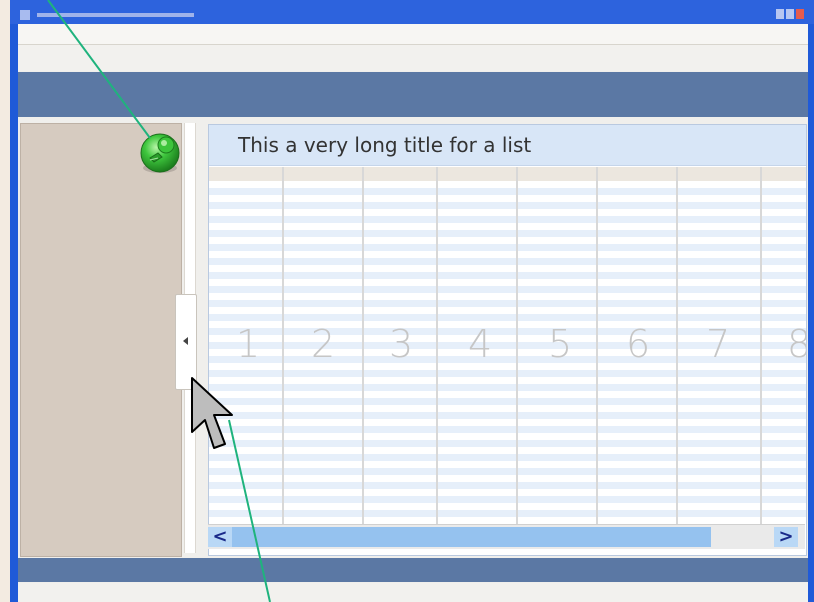 Image resolution: width=814 pixels, height=602 pixels. I want to click on menu-bar, so click(413, 34).